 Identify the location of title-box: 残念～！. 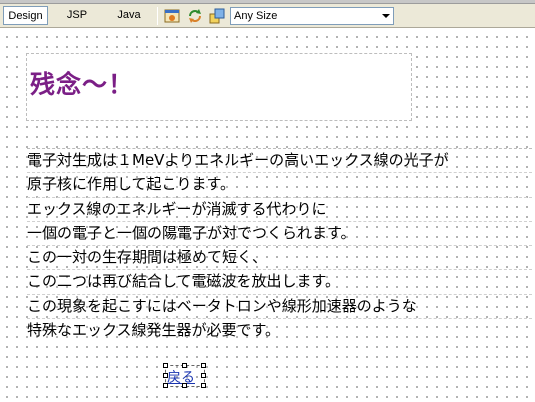
(219, 87).